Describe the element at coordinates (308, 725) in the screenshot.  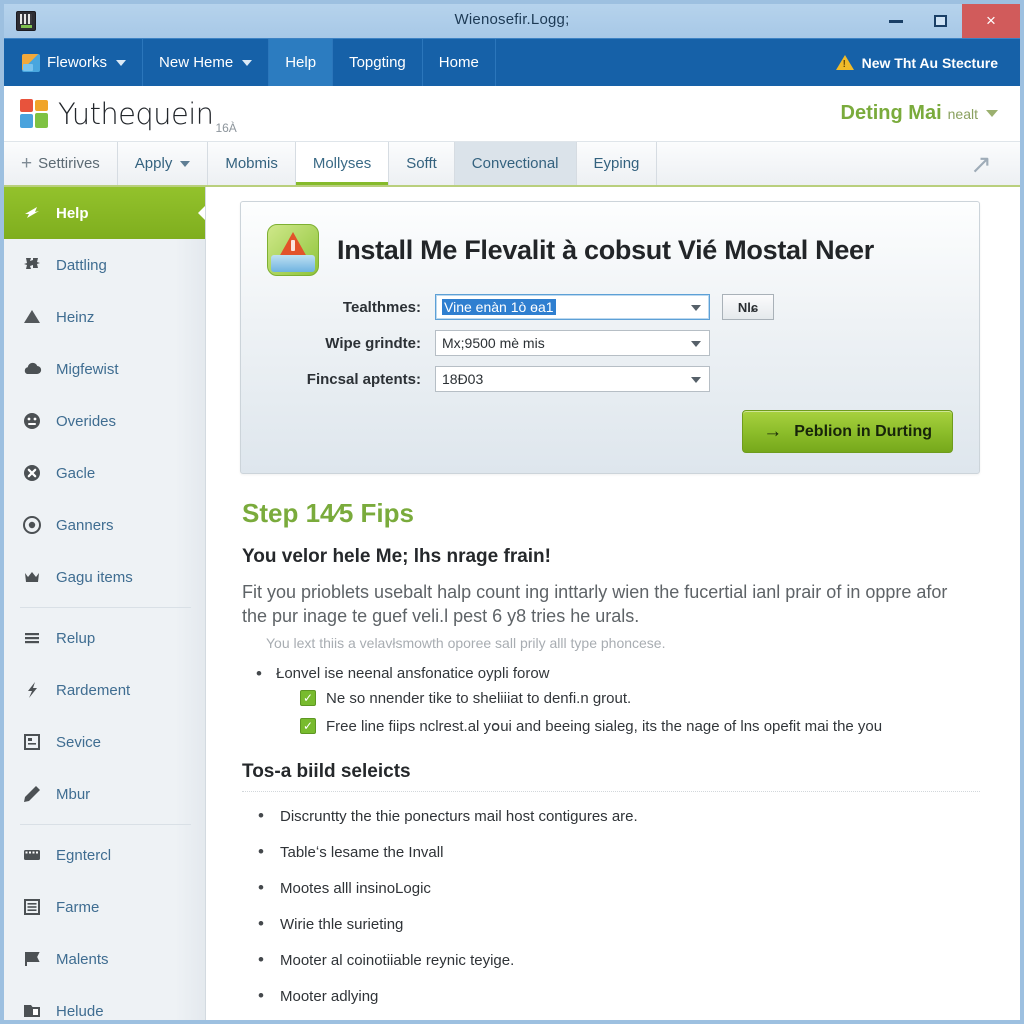
I see `check-icon: ✓` at that location.